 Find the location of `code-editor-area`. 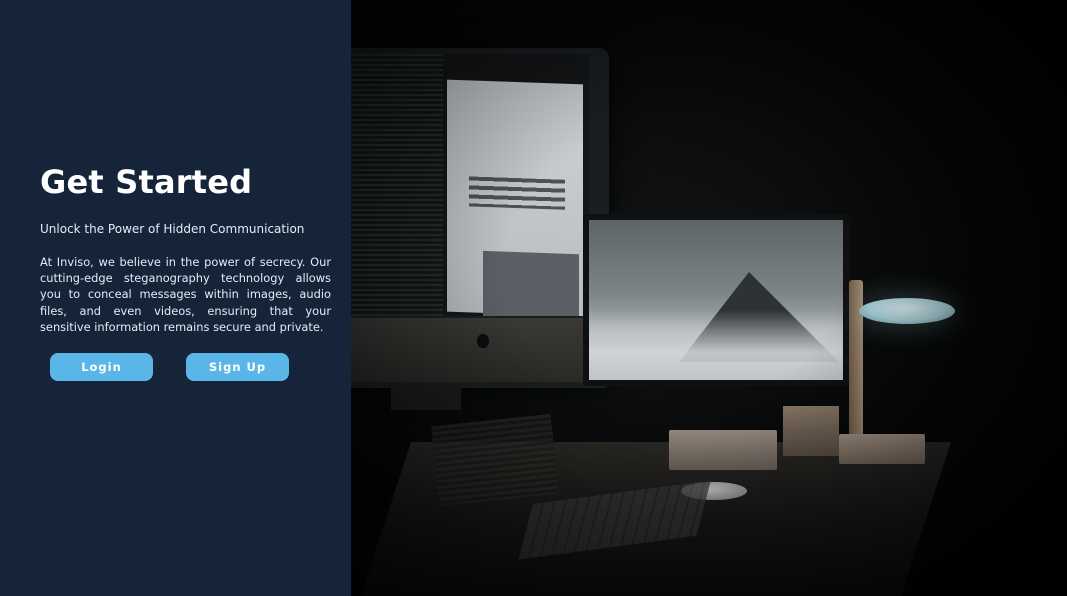

code-editor-area is located at coordinates (397, 185).